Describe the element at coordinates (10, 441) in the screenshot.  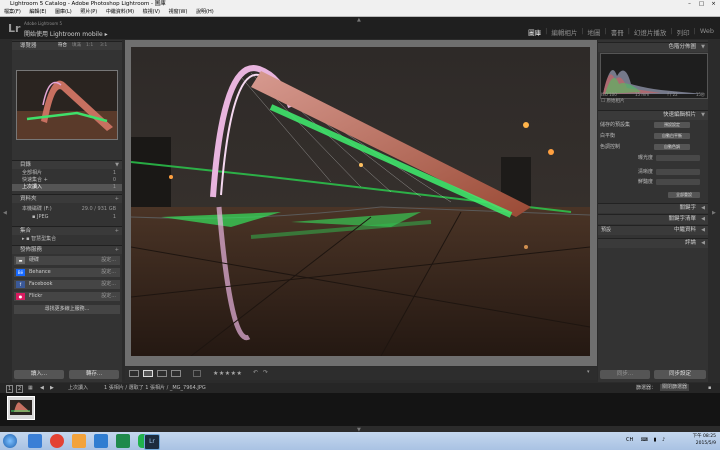
I see `start-button` at that location.